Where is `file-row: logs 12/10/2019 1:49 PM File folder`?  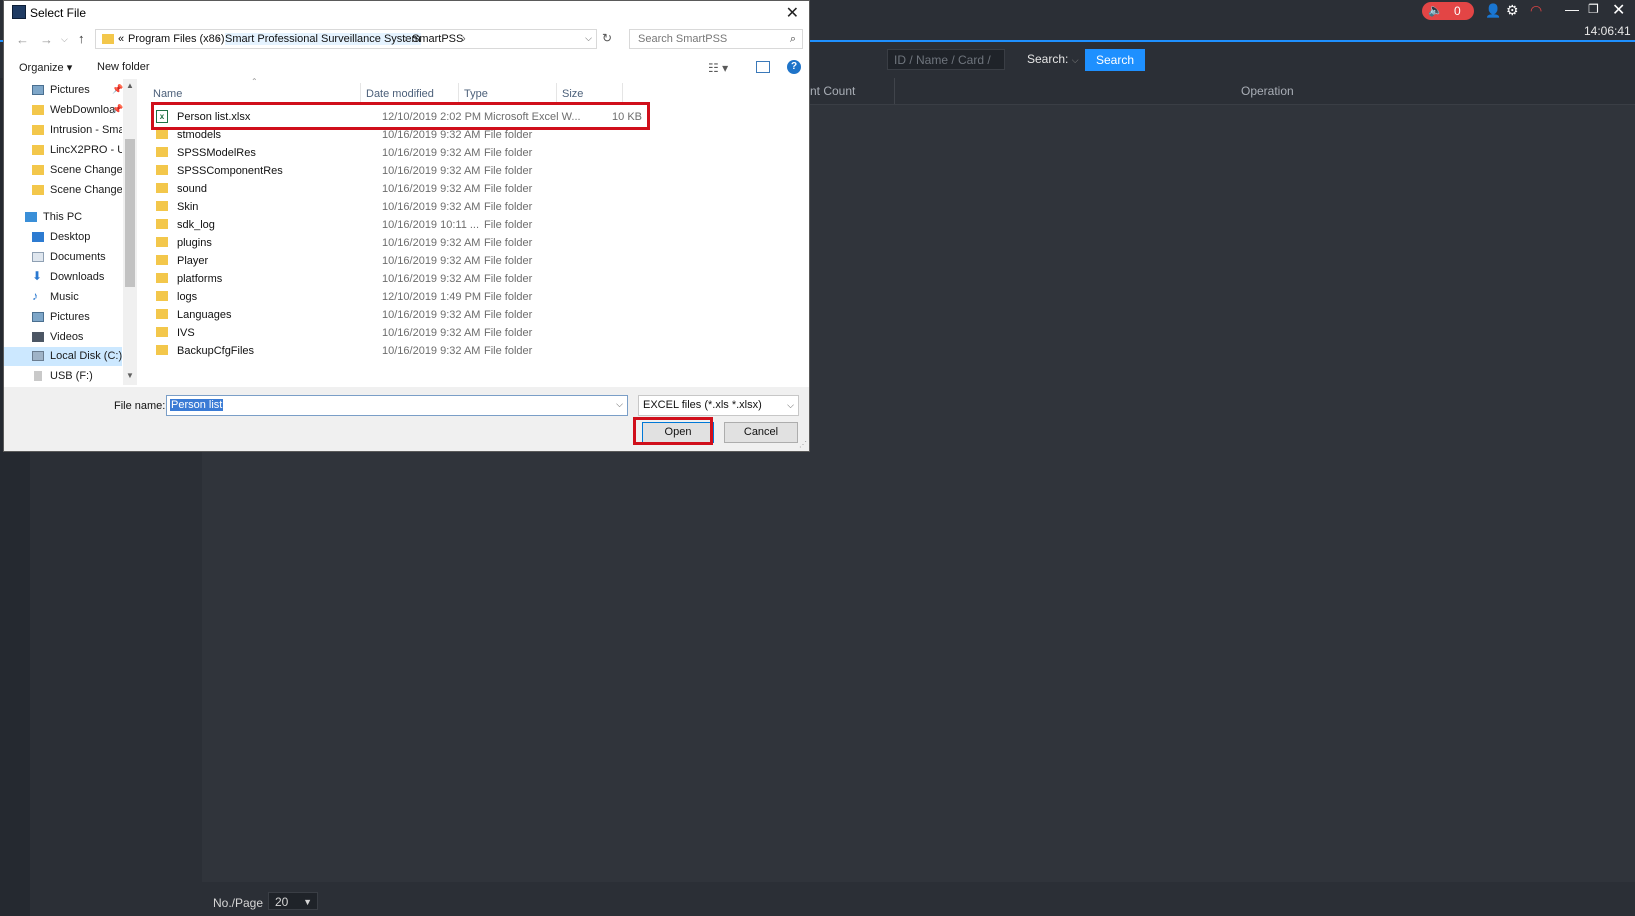 file-row: logs 12/10/2019 1:49 PM File folder is located at coordinates (401, 297).